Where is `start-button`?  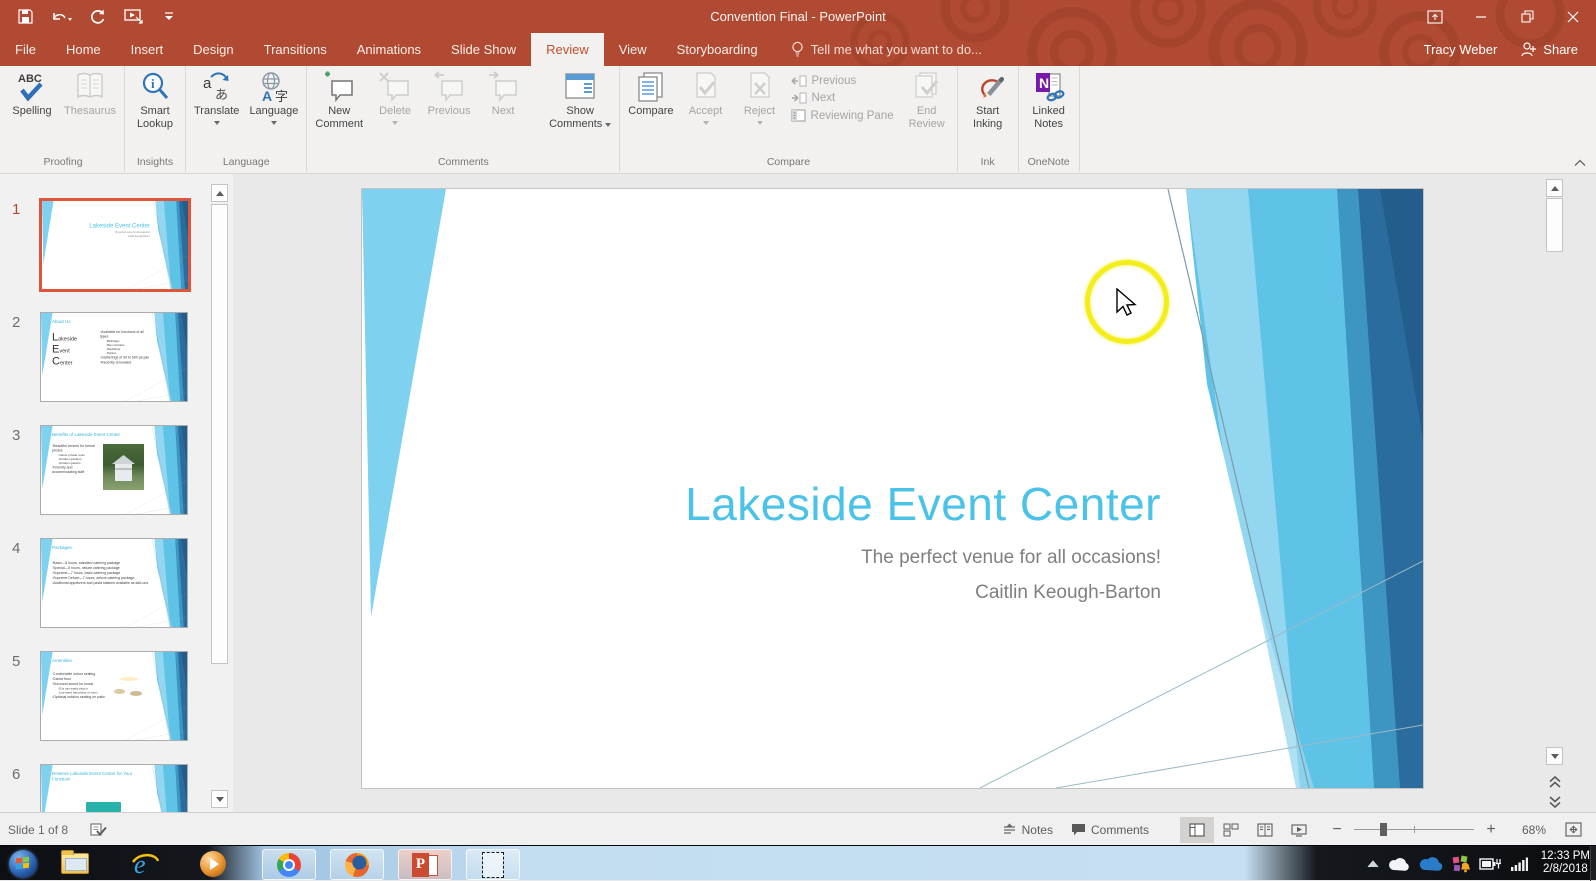
start-button is located at coordinates (23, 863).